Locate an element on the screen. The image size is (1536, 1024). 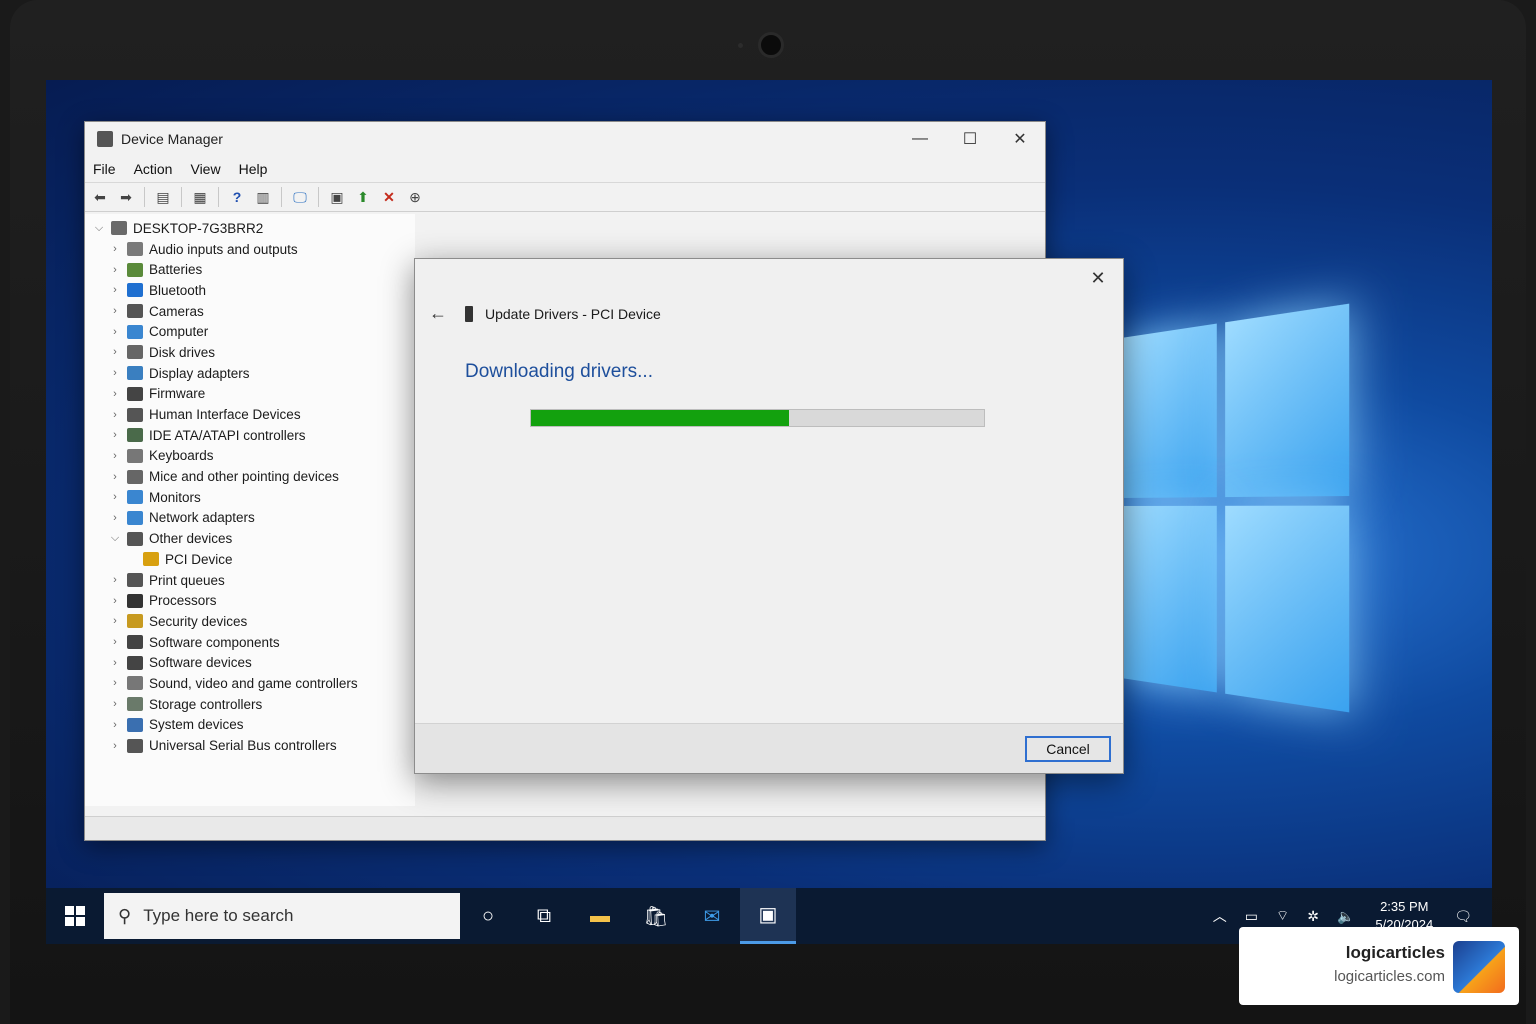
tree-child-item: PCI Device is located at coordinates (250, 559).